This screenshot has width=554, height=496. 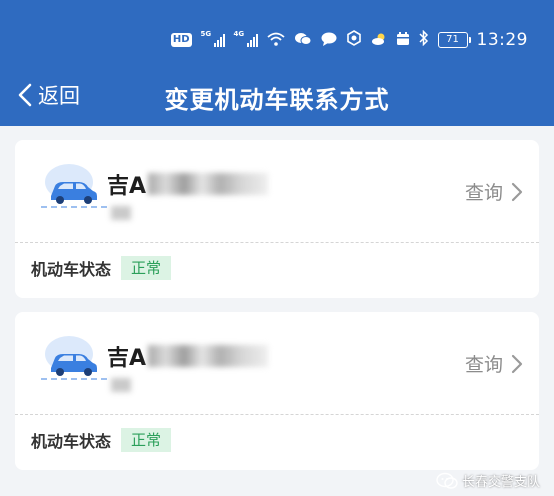 I want to click on wifi-icon, so click(x=275, y=40).